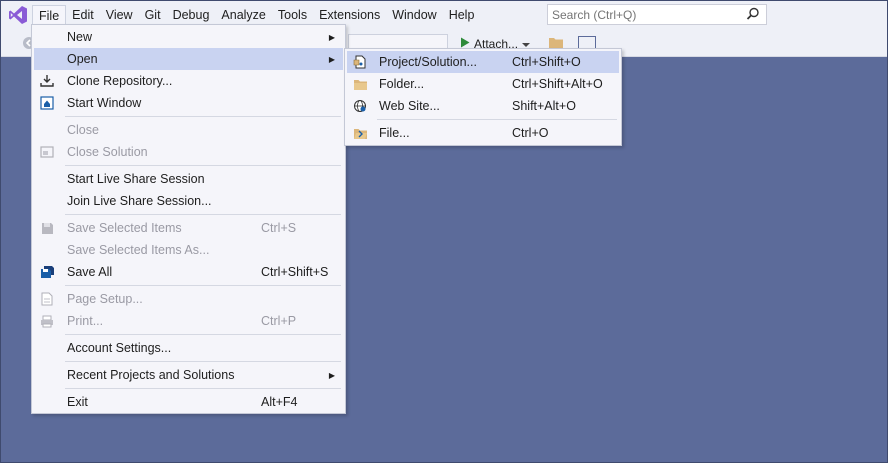 This screenshot has height=463, width=888. Describe the element at coordinates (83, 130) in the screenshot. I see `menu-item-label: Close` at that location.